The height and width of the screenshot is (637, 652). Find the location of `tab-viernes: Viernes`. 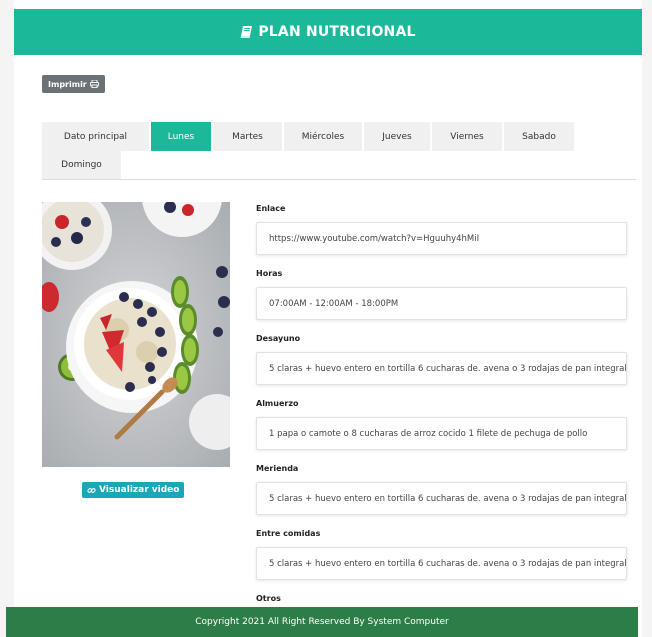

tab-viernes: Viernes is located at coordinates (467, 136).